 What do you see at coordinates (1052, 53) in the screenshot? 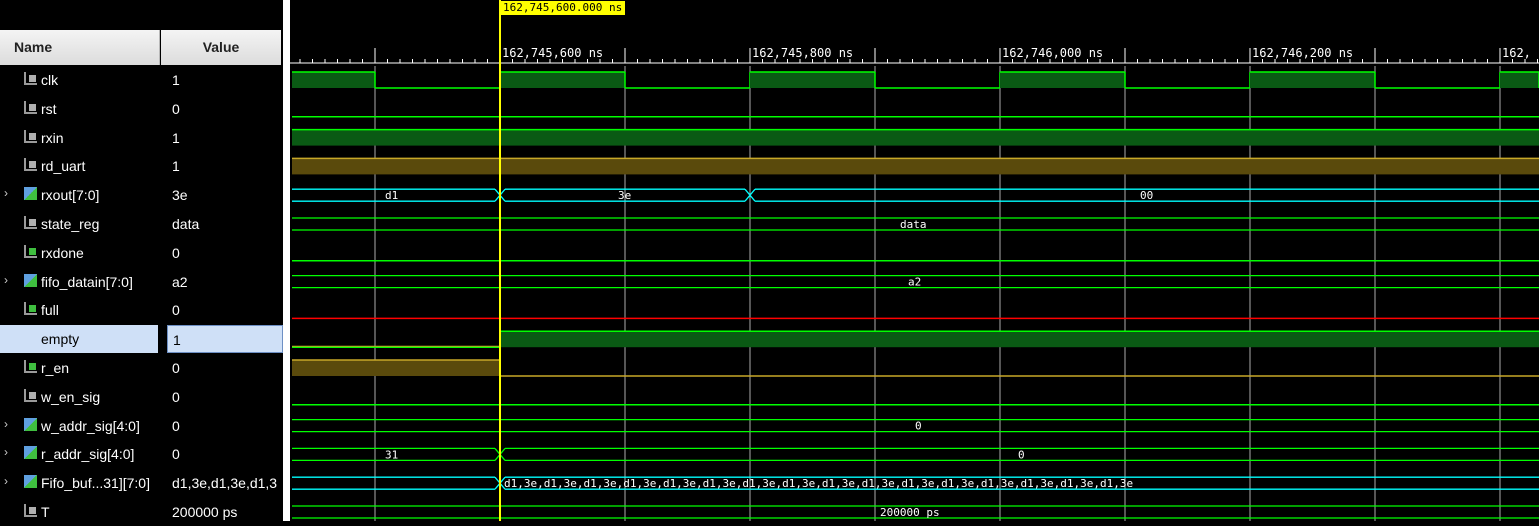
I see `time-tick-label: 162,746,000 ns` at bounding box center [1052, 53].